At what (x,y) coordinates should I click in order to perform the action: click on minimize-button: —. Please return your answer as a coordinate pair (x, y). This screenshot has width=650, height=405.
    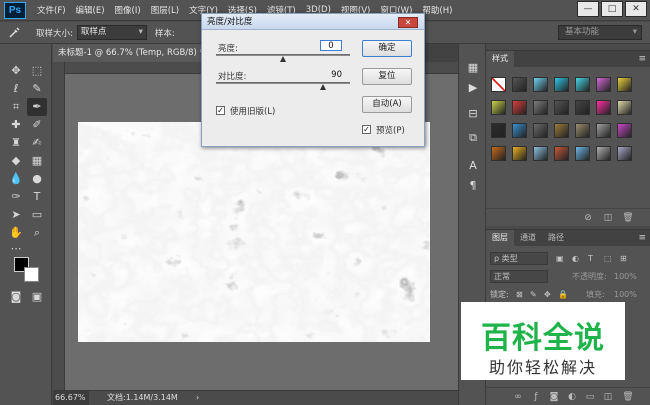
    Looking at the image, I should click on (588, 9).